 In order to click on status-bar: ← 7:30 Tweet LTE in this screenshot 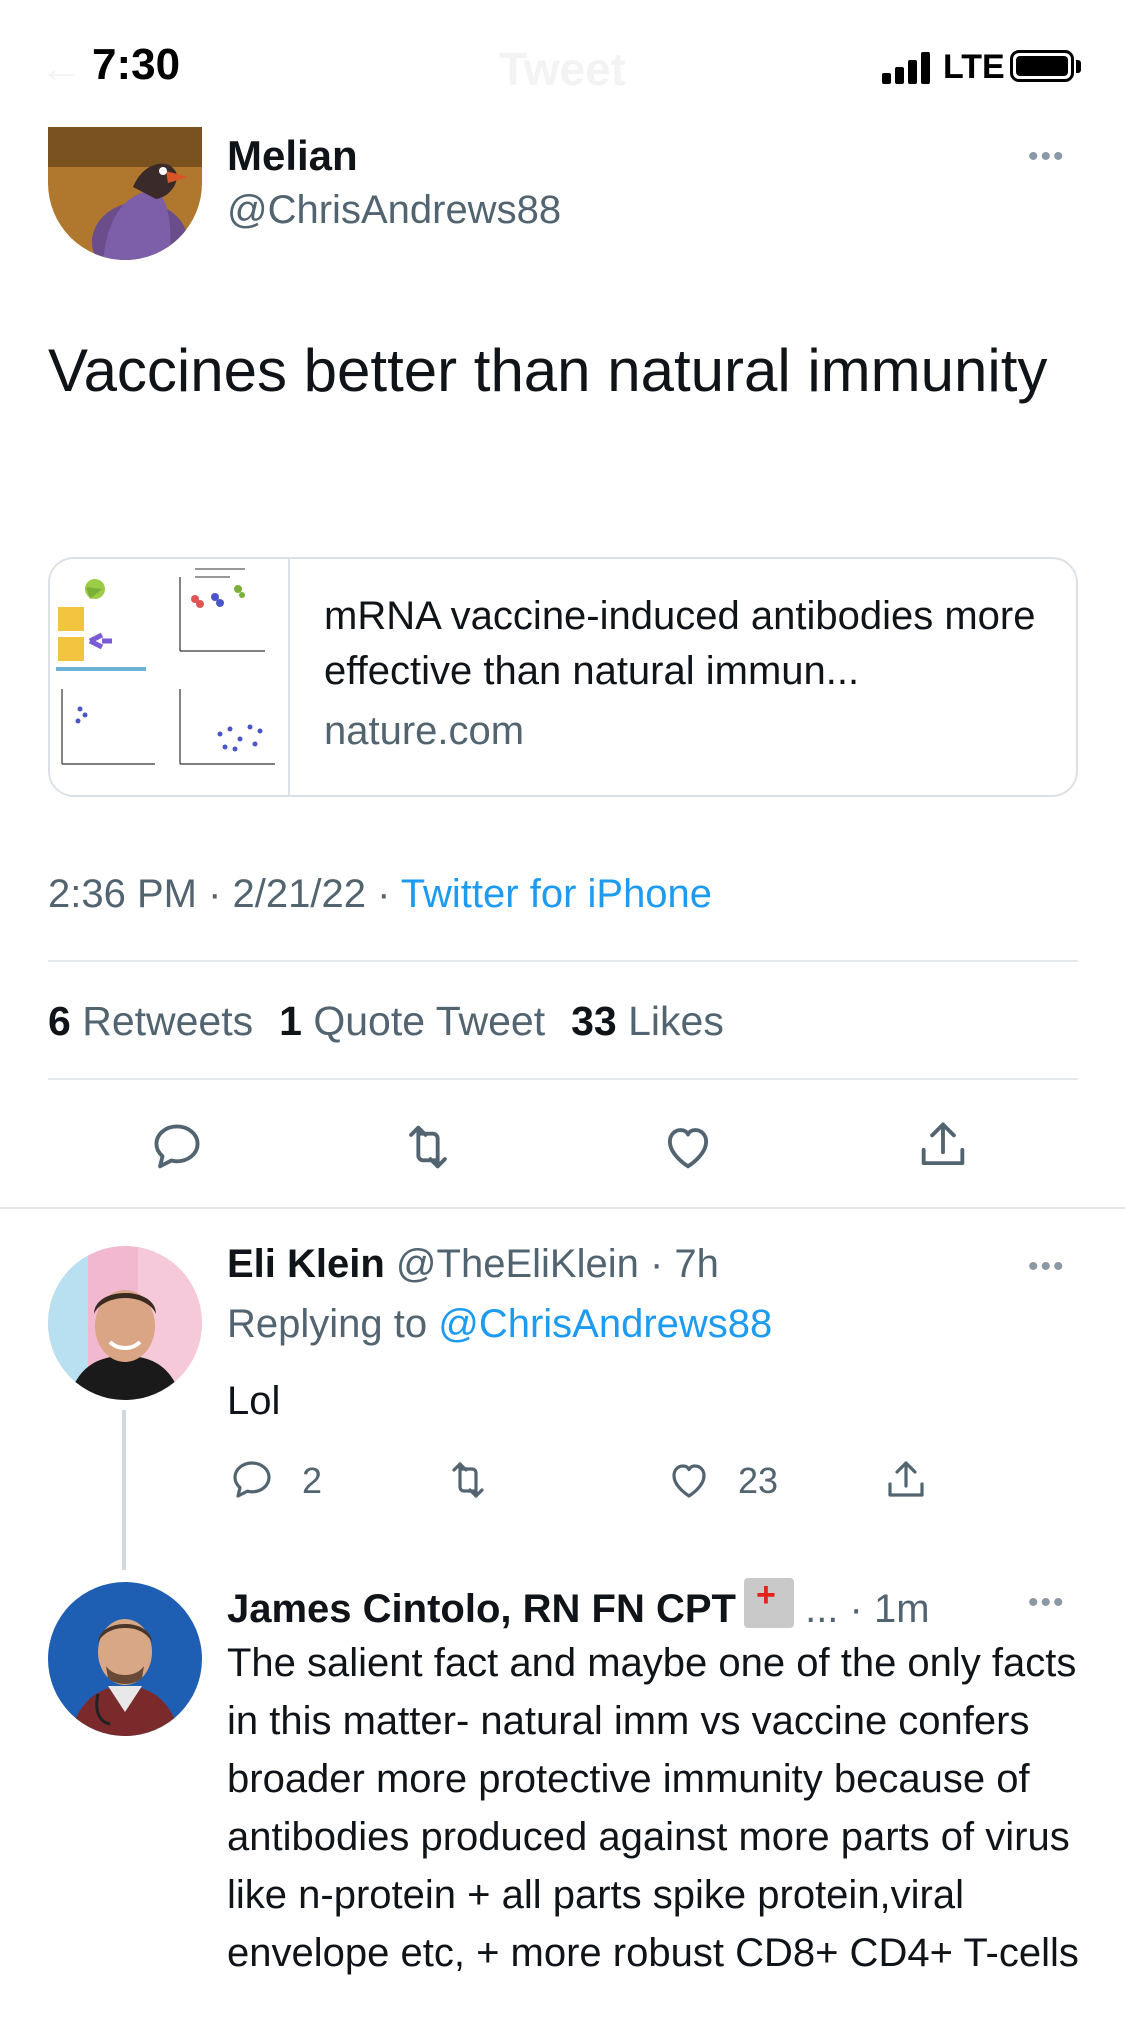, I will do `click(562, 65)`.